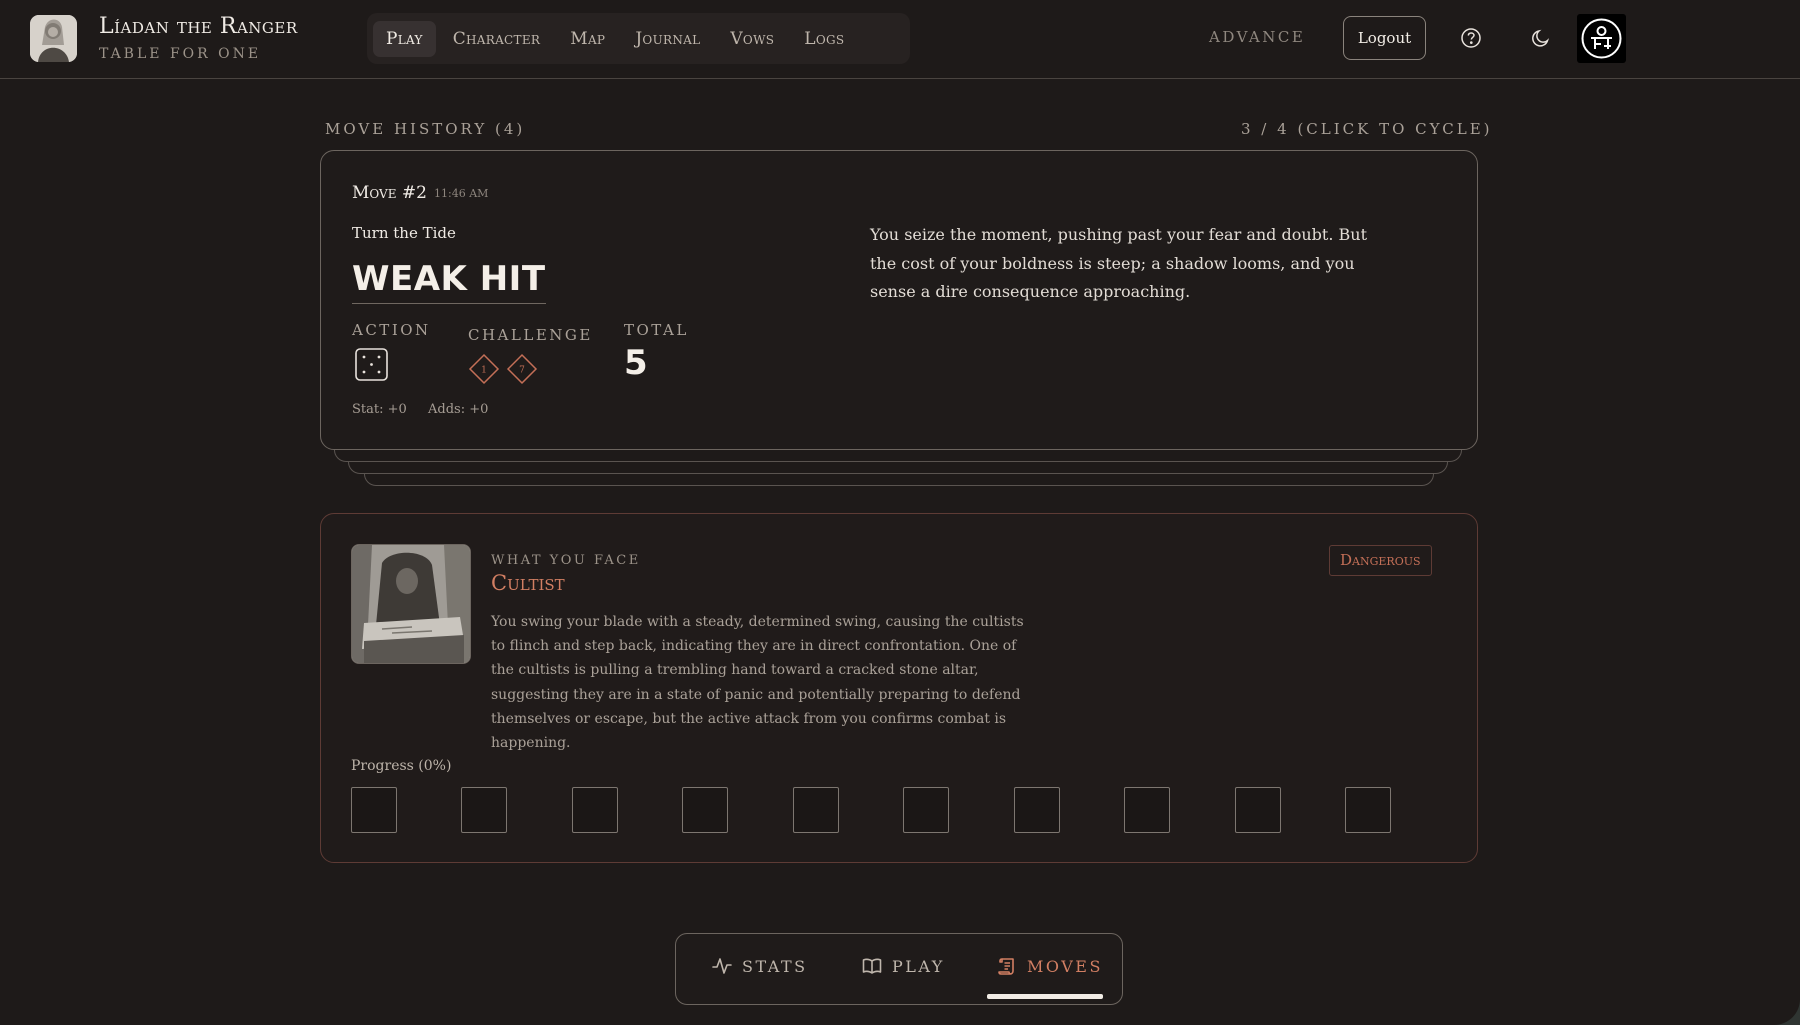  Describe the element at coordinates (411, 604) in the screenshot. I see `foe-portrait` at that location.